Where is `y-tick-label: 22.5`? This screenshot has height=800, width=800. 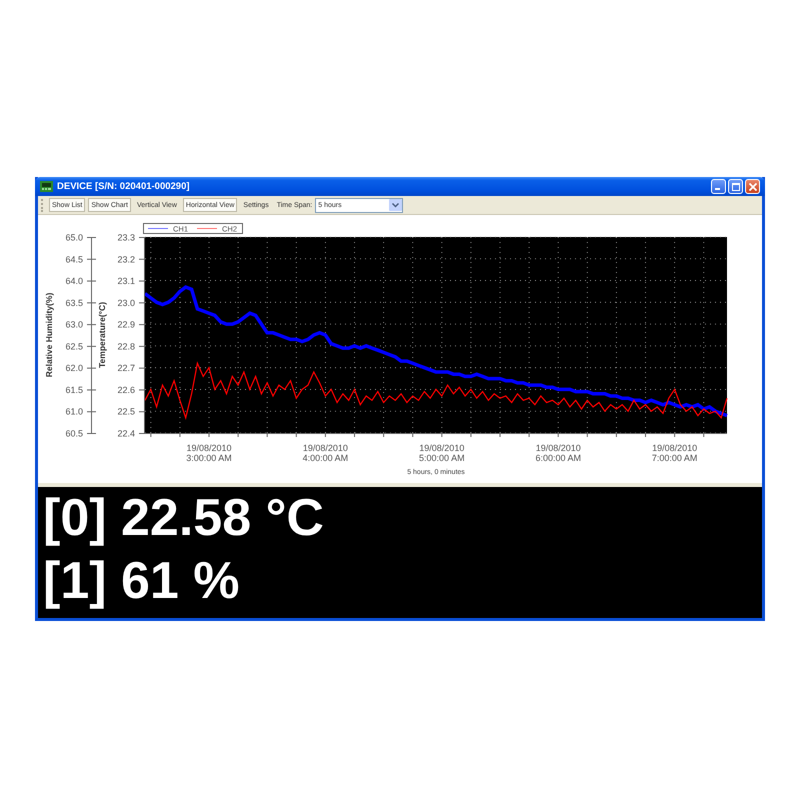 y-tick-label: 22.5 is located at coordinates (126, 411).